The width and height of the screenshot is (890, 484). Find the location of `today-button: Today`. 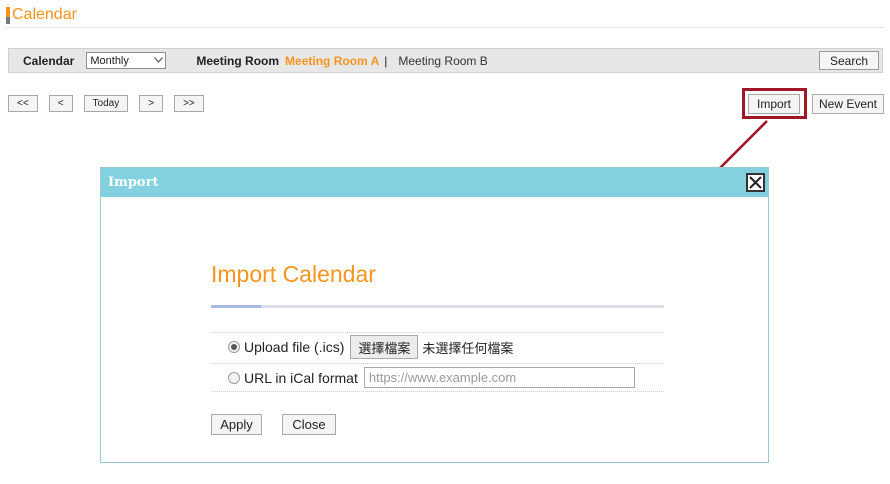

today-button: Today is located at coordinates (106, 103).